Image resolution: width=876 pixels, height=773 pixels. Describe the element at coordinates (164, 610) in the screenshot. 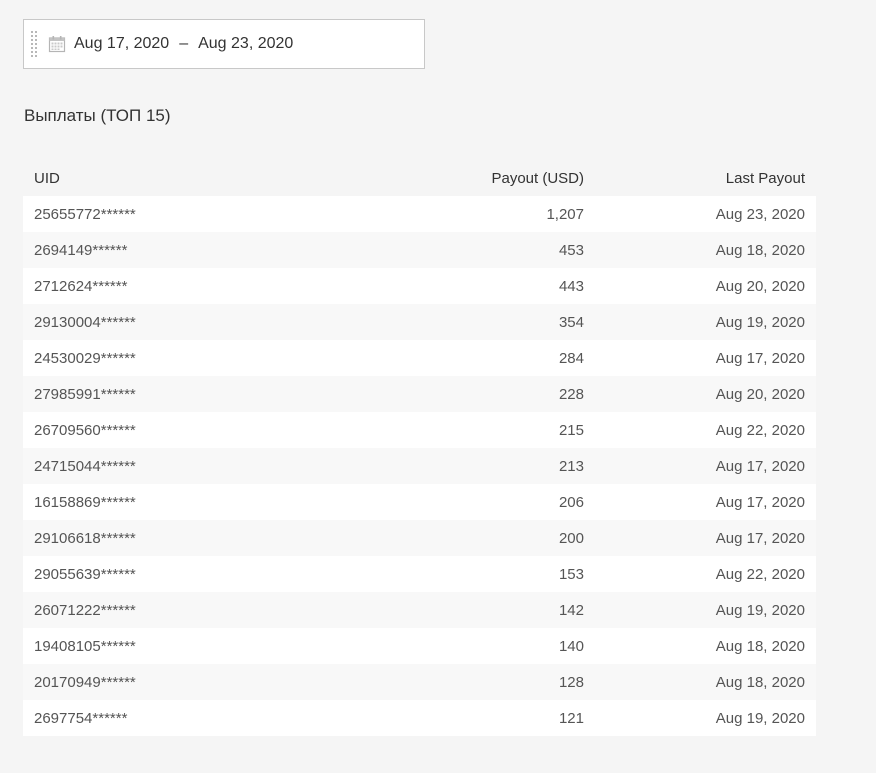

I see `cell-uid: 26071222******` at that location.